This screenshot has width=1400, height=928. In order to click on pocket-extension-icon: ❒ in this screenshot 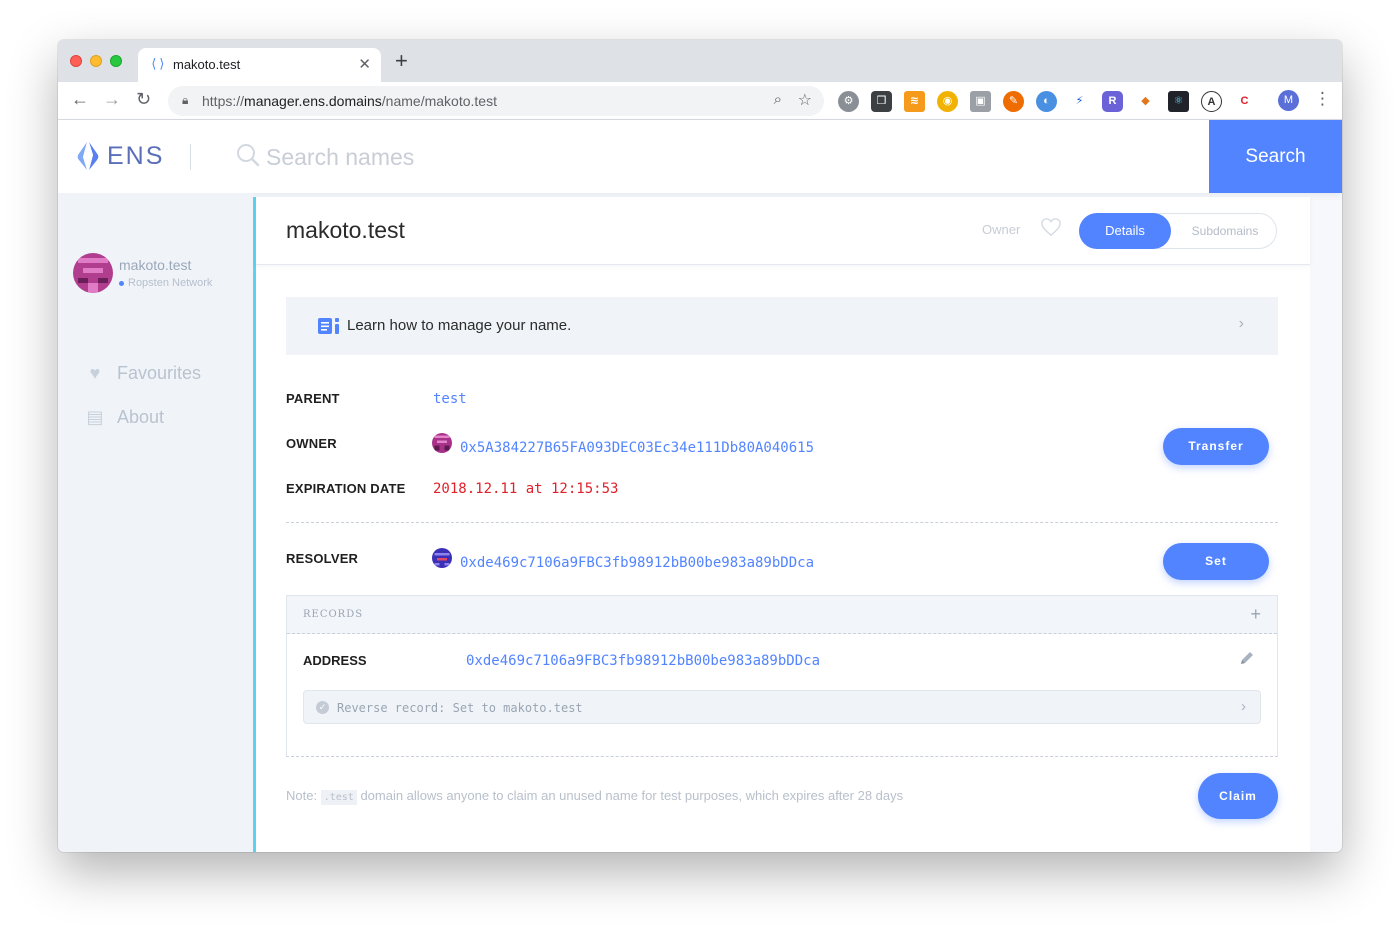, I will do `click(881, 101)`.